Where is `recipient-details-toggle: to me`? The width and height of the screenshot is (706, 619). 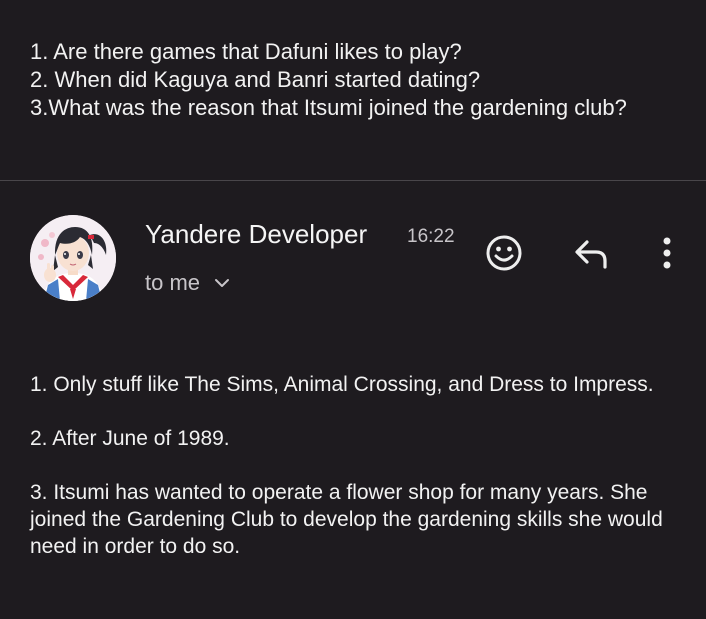
recipient-details-toggle: to me is located at coordinates (187, 283).